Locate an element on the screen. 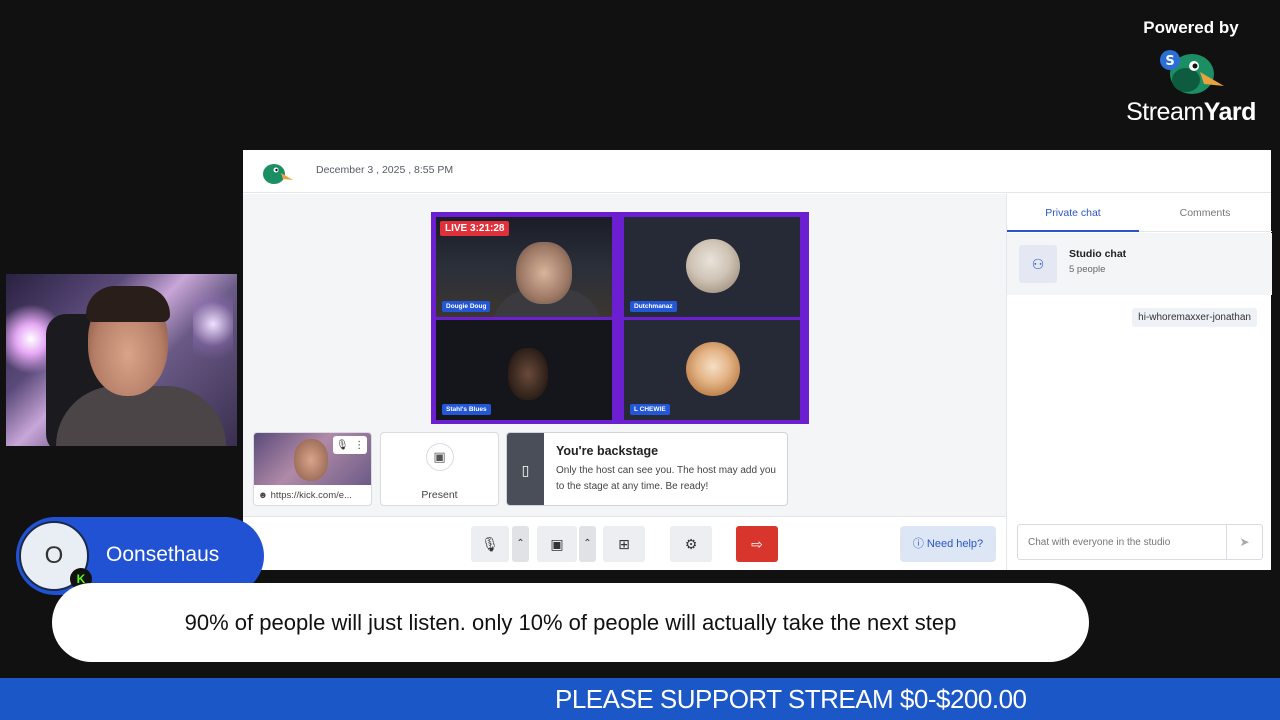 Image resolution: width=1280 pixels, height=720 pixels. need-help-button: ⓘ Need help? is located at coordinates (948, 544).